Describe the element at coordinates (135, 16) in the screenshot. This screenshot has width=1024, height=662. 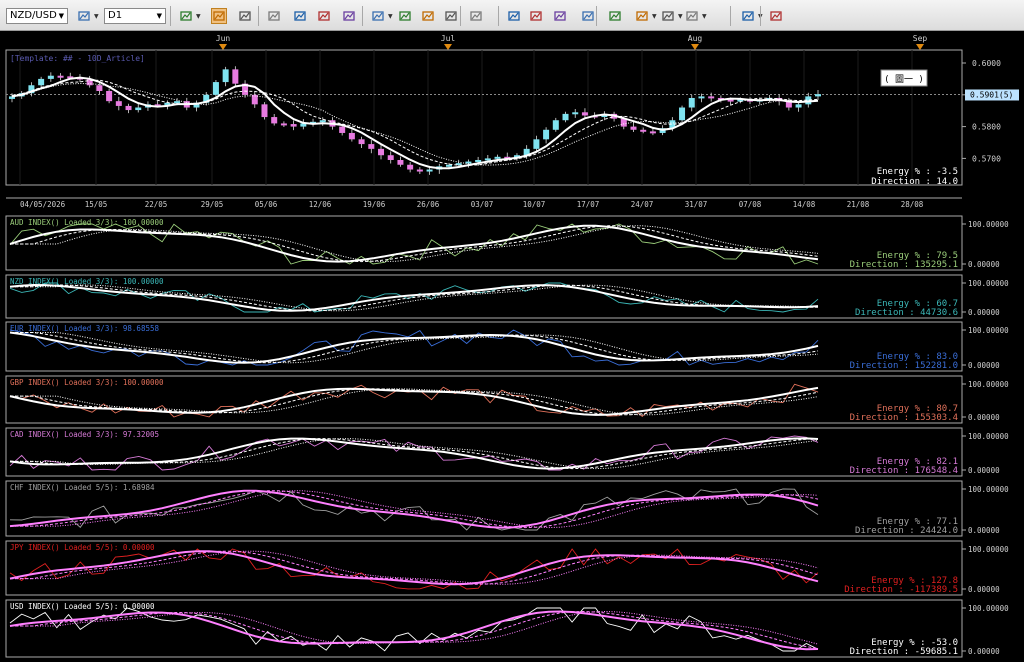
I see `timeframe-select: D1 ▼` at that location.